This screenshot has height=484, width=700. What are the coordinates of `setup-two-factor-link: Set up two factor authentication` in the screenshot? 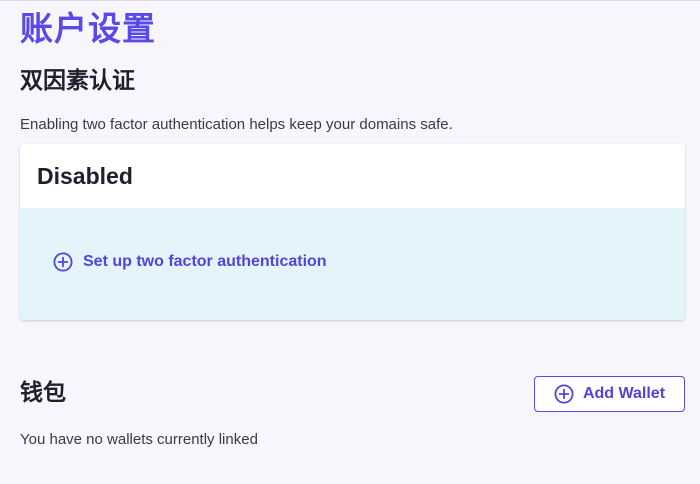 It's located at (190, 262).